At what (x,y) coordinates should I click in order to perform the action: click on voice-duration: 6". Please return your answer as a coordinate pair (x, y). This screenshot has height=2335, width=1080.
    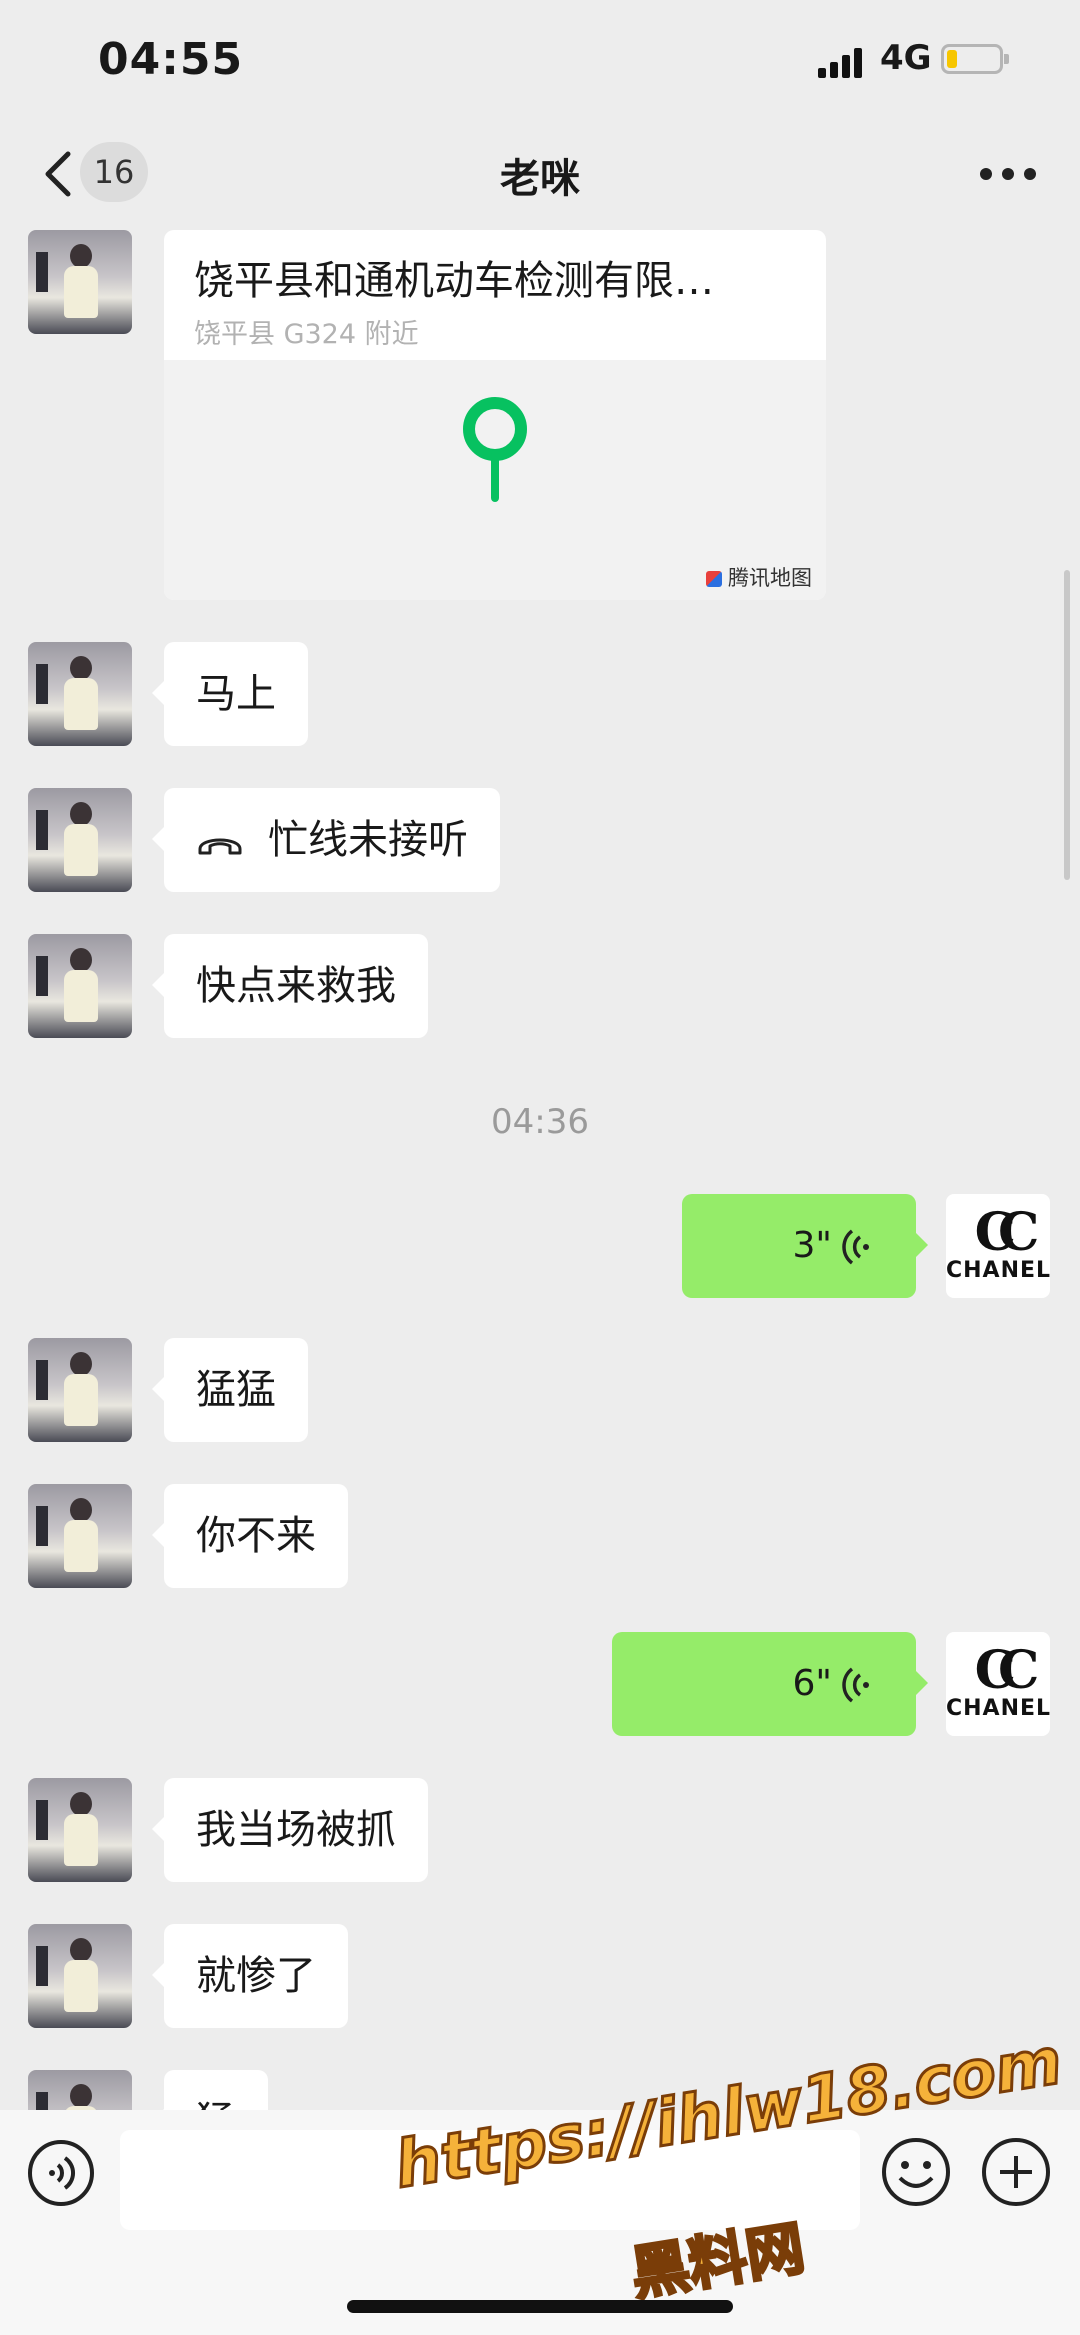
    Looking at the image, I should click on (812, 1683).